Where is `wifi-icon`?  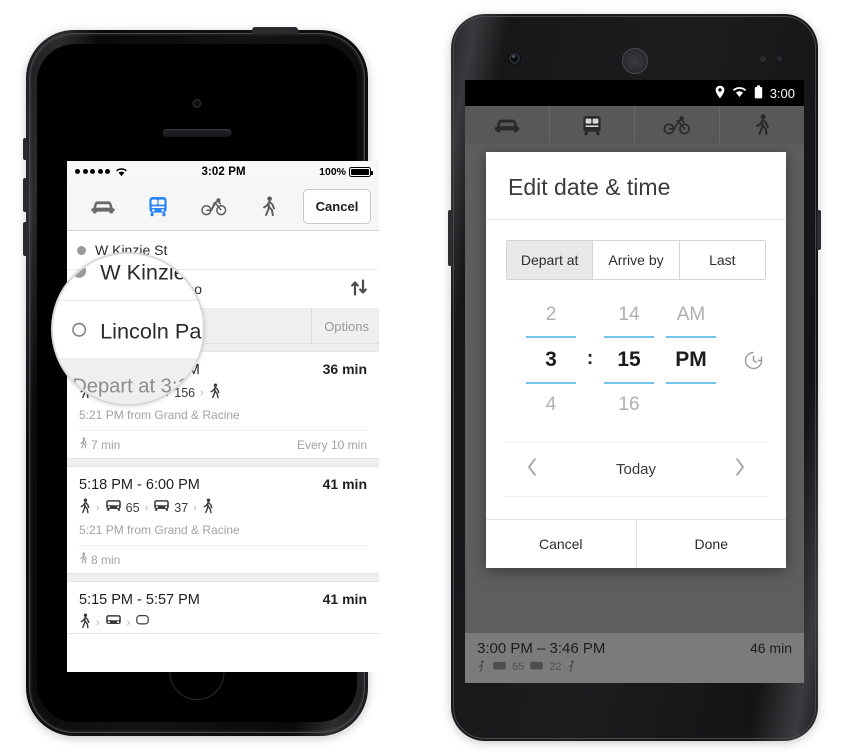
wifi-icon is located at coordinates (739, 93).